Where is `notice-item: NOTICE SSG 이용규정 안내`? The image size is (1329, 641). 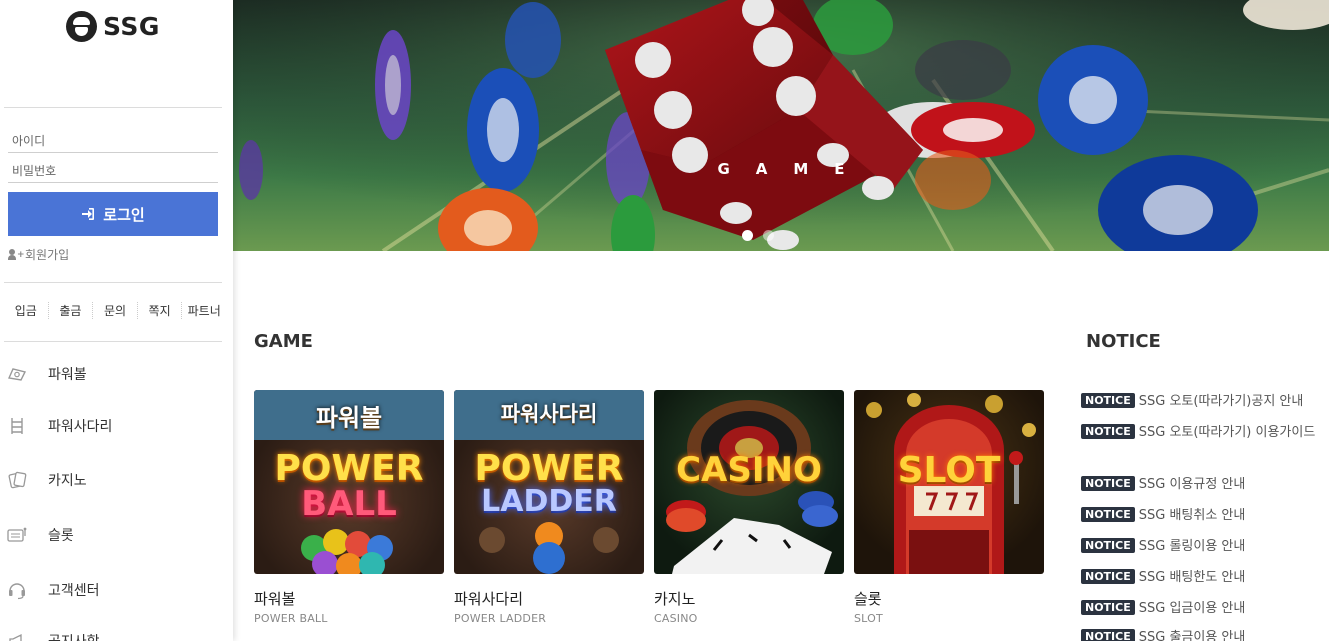 notice-item: NOTICE SSG 이용규정 안내 is located at coordinates (1203, 485).